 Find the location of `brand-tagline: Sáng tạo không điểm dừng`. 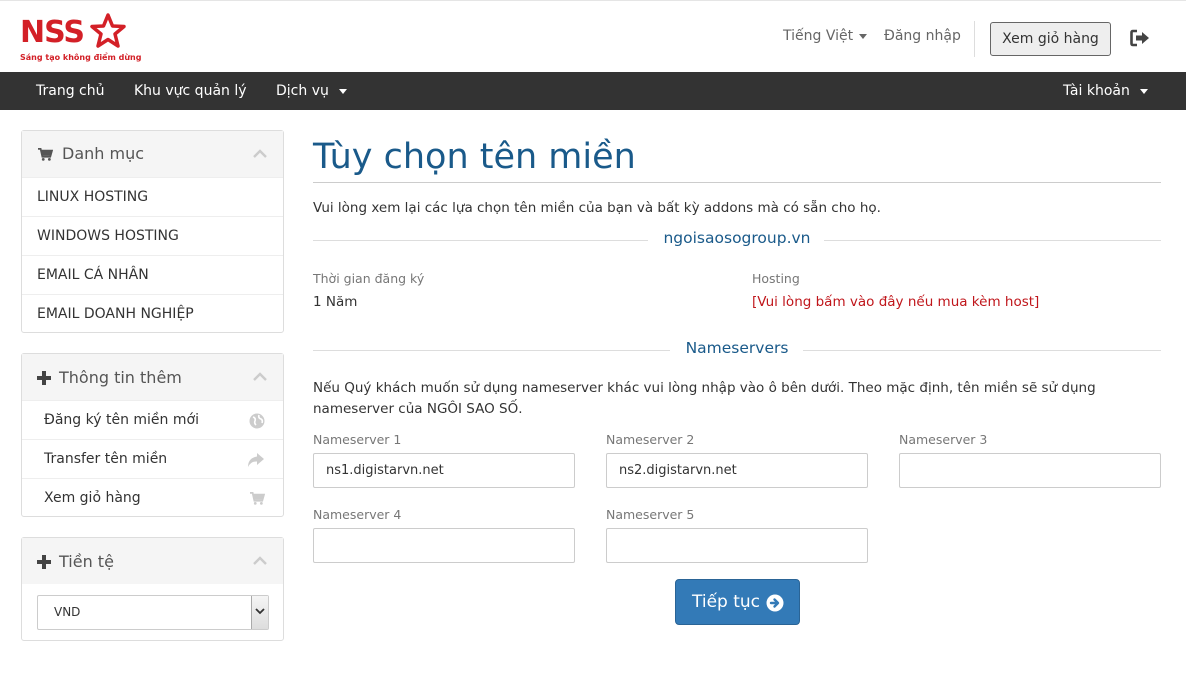

brand-tagline: Sáng tạo không điểm dừng is located at coordinates (81, 57).